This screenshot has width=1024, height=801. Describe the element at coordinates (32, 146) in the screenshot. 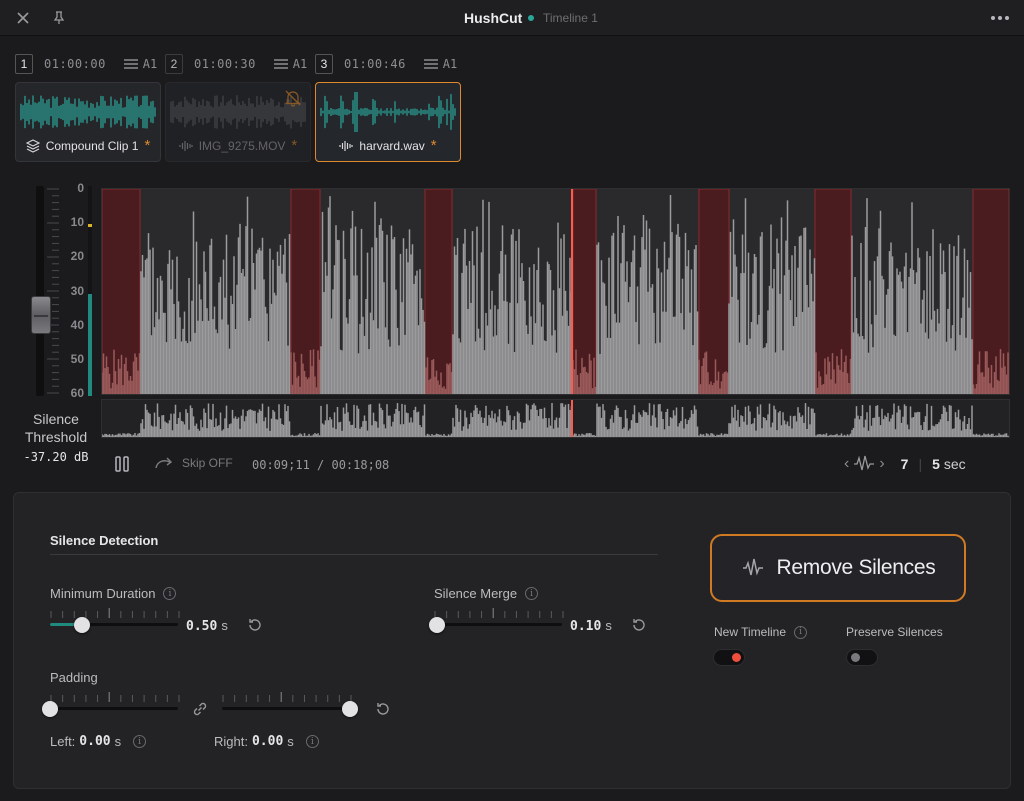

I see `layers-icon` at that location.